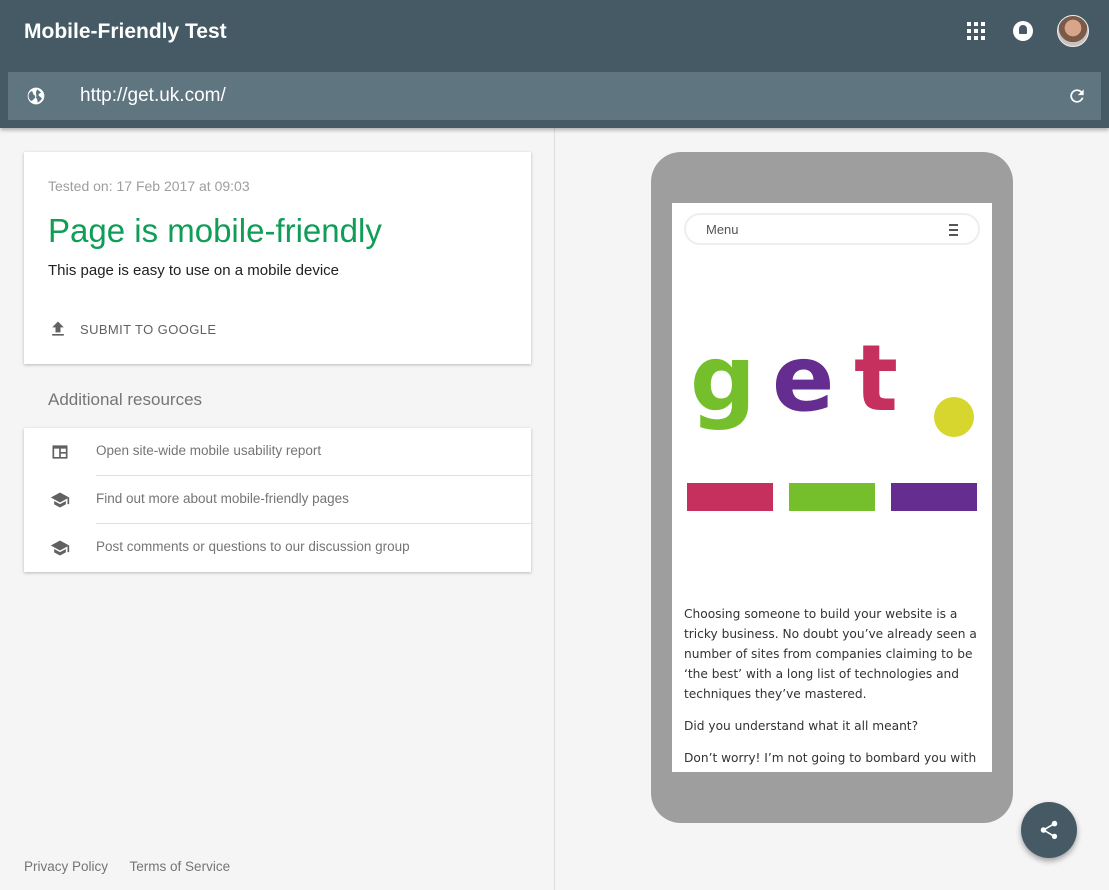  I want to click on list-item-usability-report: Open site-wide mobile usability report, so click(277, 452).